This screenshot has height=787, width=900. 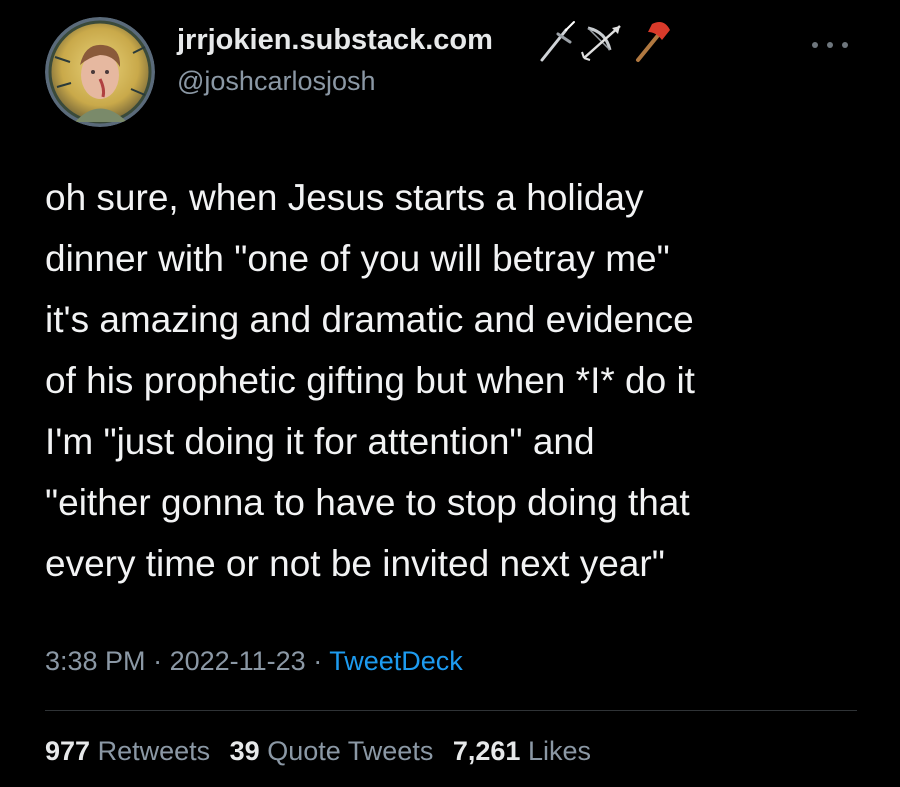 What do you see at coordinates (557, 41) in the screenshot?
I see `dagger-icon` at bounding box center [557, 41].